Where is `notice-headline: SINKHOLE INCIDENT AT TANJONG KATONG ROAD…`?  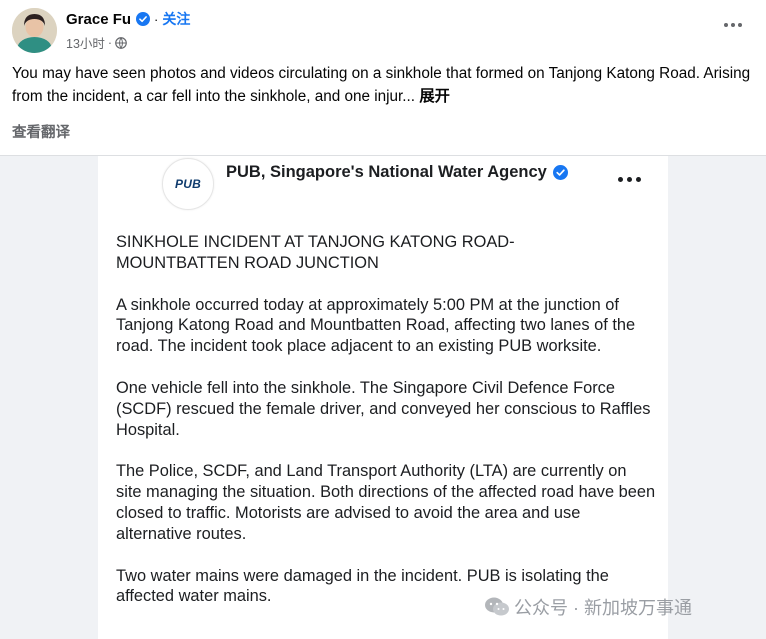 notice-headline: SINKHOLE INCIDENT AT TANJONG KATONG ROAD… is located at coordinates (386, 253).